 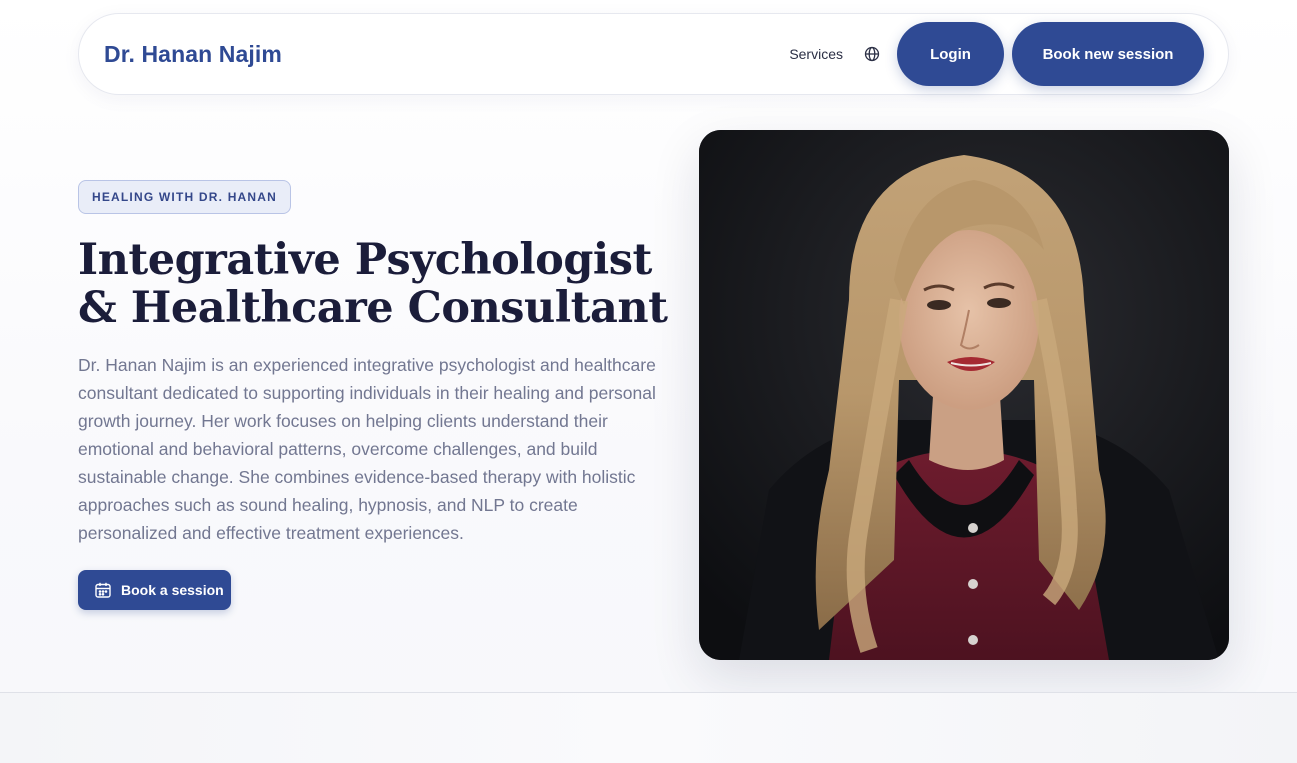 What do you see at coordinates (648, 728) in the screenshot?
I see `next-section-background` at bounding box center [648, 728].